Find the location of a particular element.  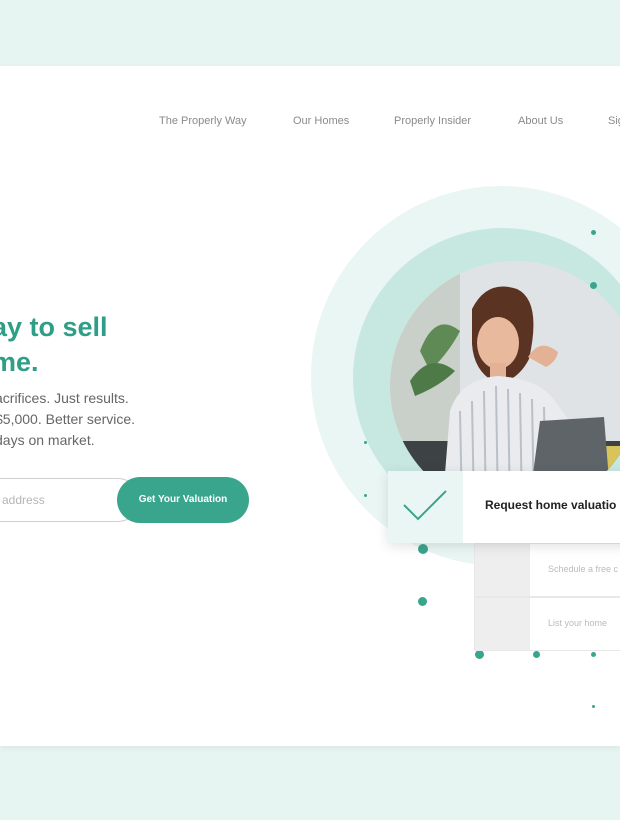

list-home-option-label: List your home is located at coordinates (578, 623).